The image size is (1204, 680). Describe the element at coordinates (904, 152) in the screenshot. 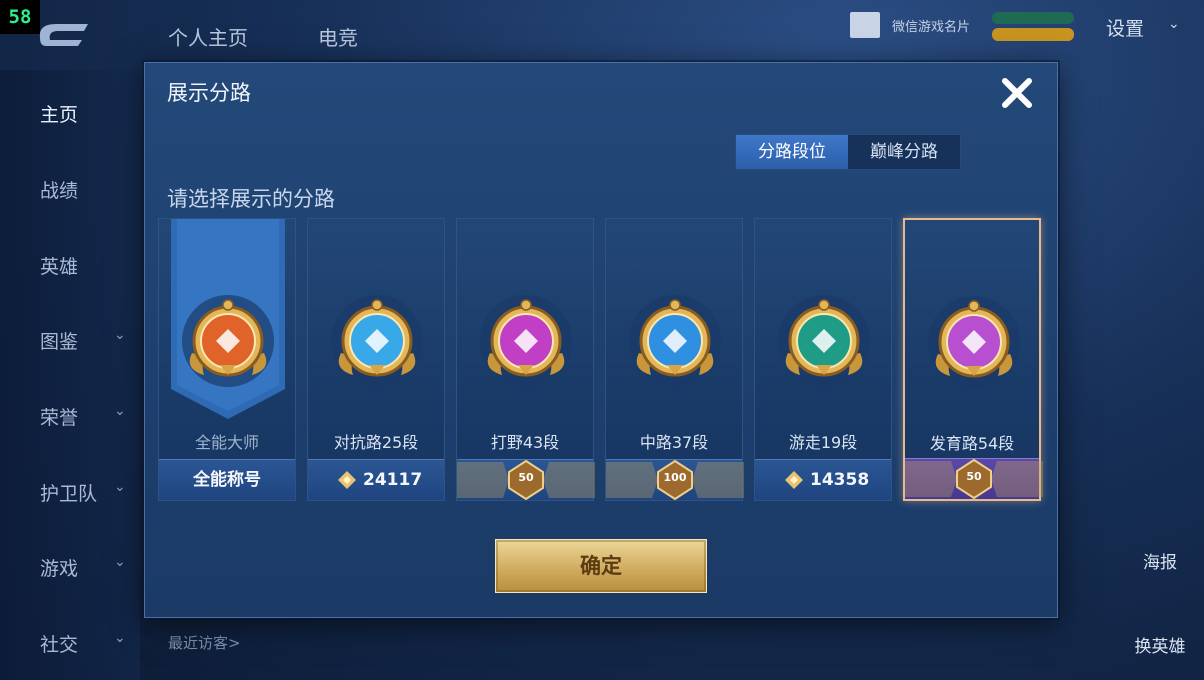

I see `tab-peak-lane: 巅峰分路` at that location.